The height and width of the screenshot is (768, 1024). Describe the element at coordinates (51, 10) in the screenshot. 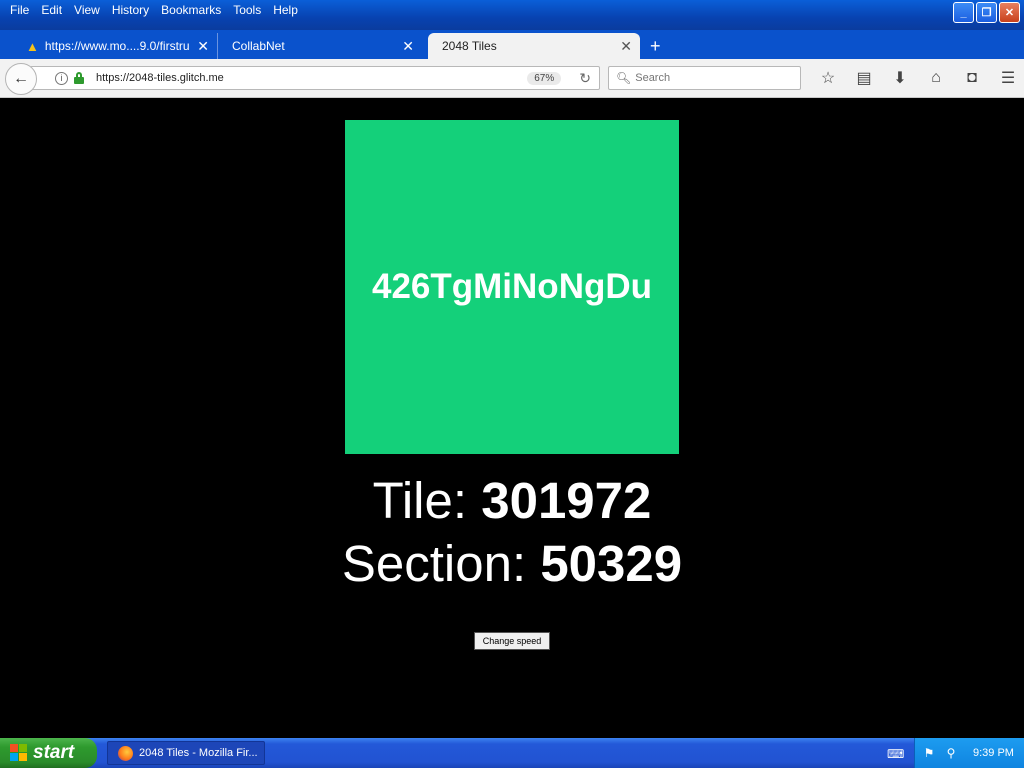

I see `menu-edit: Edit` at that location.